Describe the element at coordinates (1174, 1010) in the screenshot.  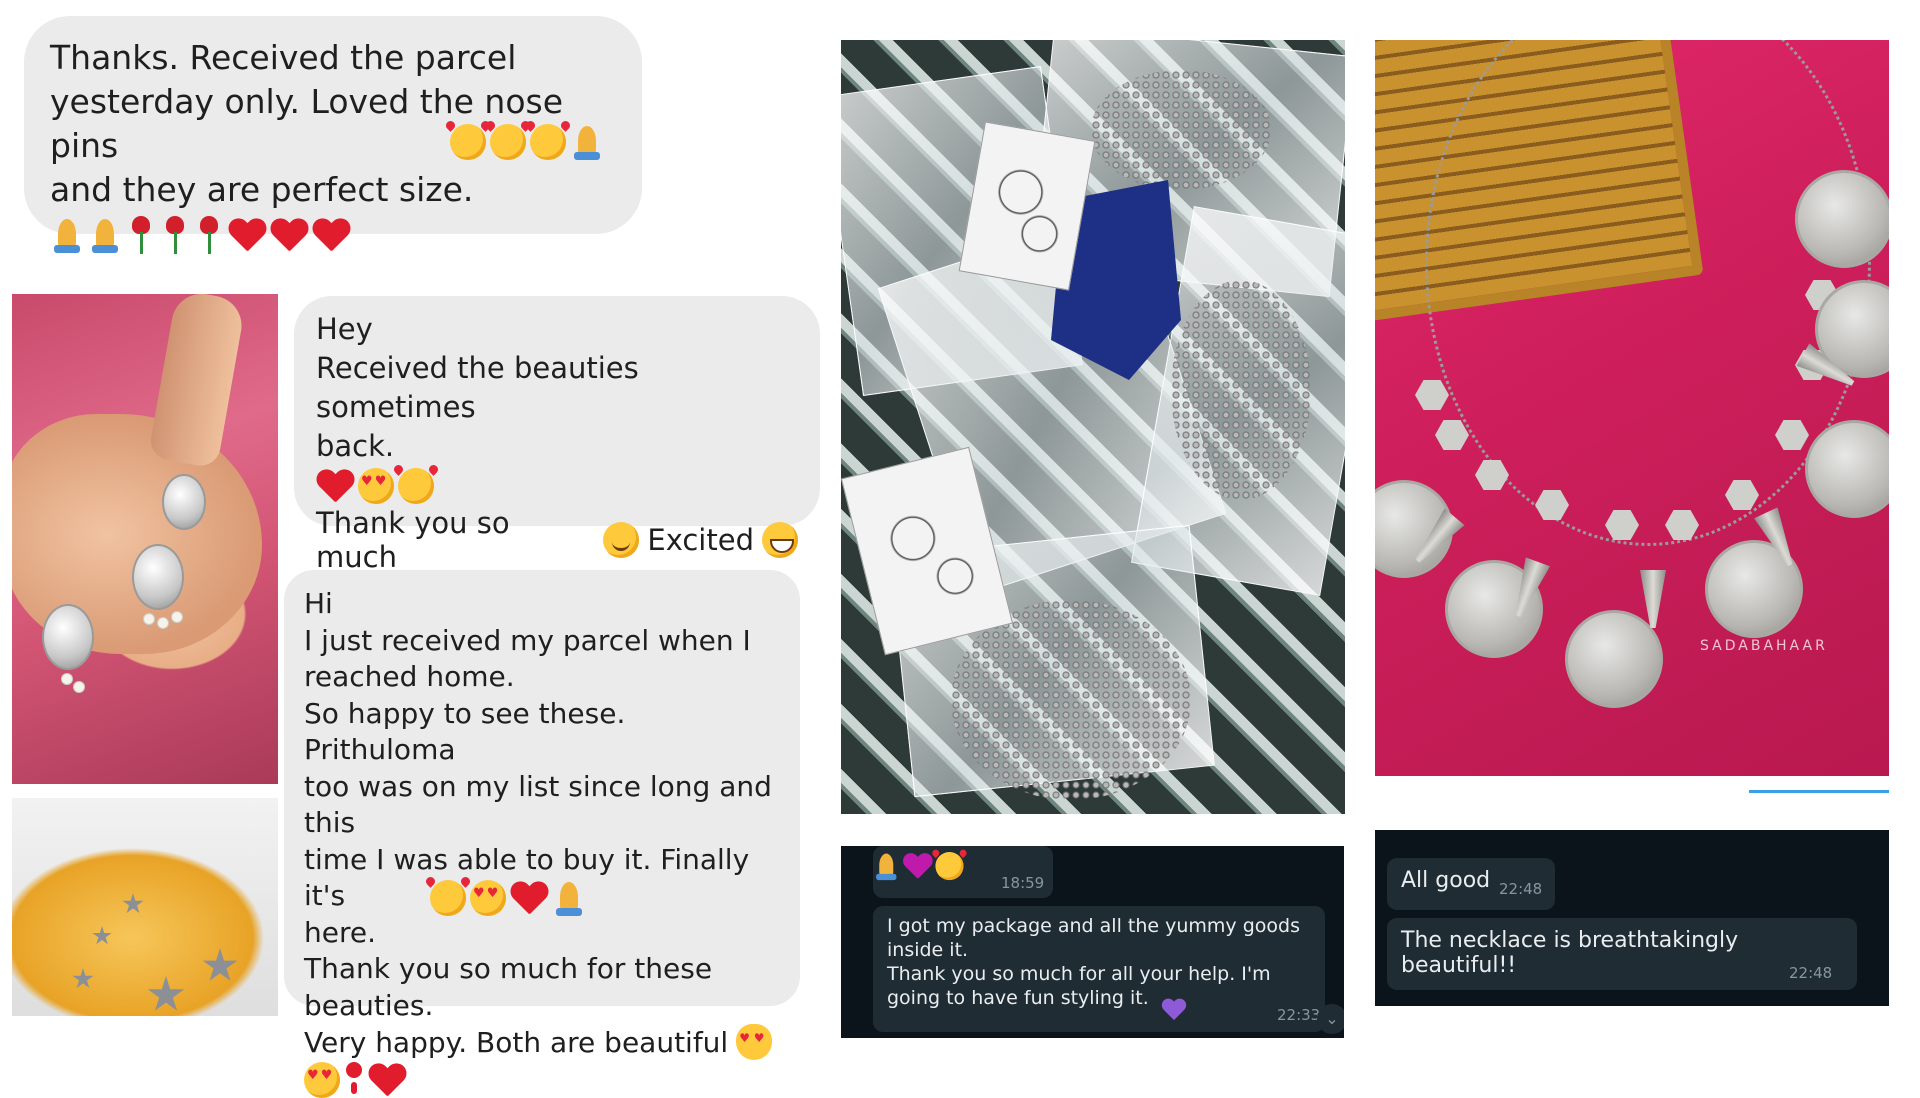
I see `purple-heart-icon` at that location.